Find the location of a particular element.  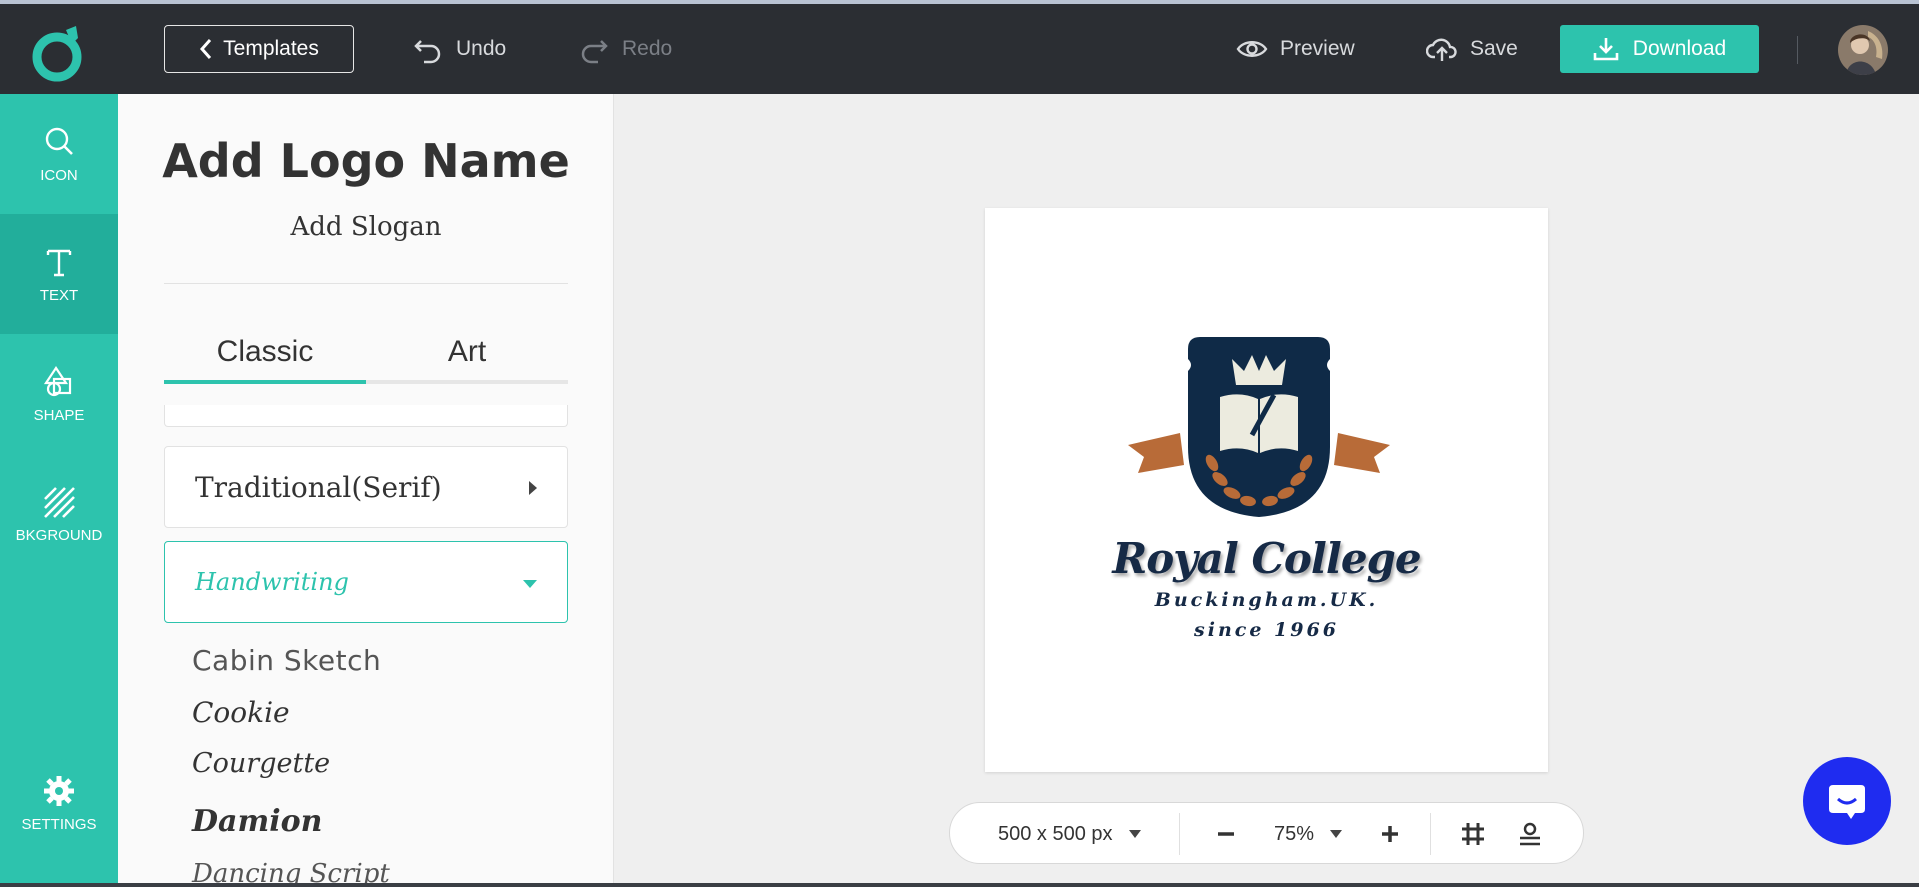

category-handwriting: Handwriting is located at coordinates (366, 582).